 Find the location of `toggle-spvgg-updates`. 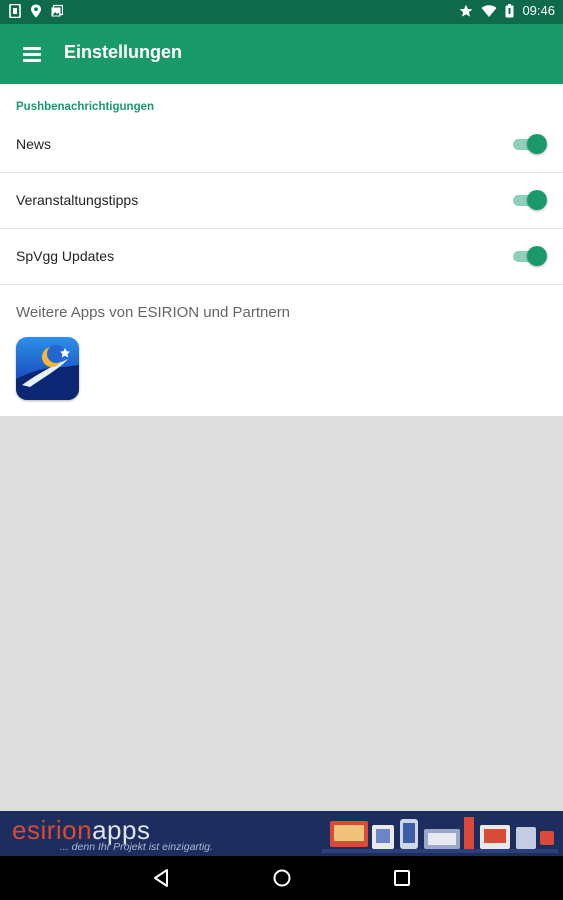

toggle-spvgg-updates is located at coordinates (529, 256).